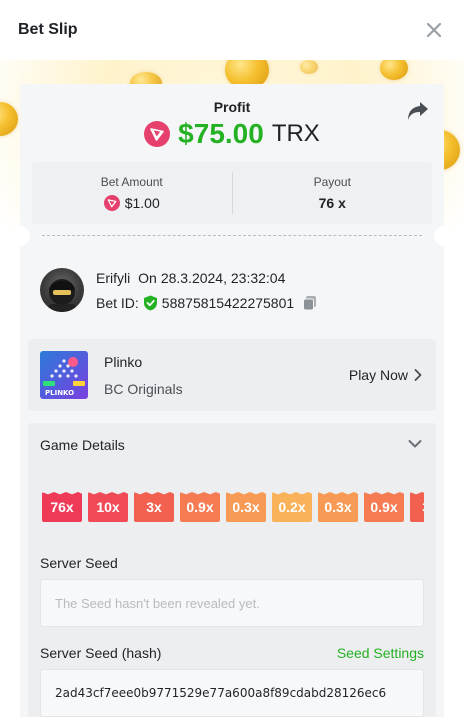 This screenshot has height=717, width=464. What do you see at coordinates (415, 444) in the screenshot?
I see `chevron-down-icon` at bounding box center [415, 444].